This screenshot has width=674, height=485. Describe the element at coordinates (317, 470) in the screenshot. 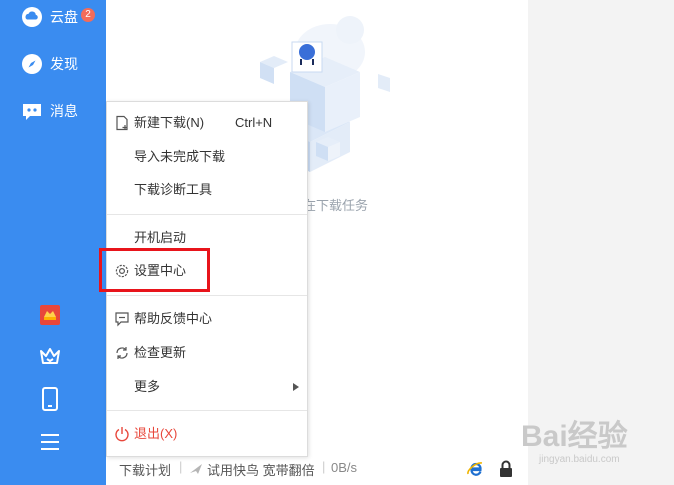

I see `status-bar: 下载计划 | 试用快鸟 宽带翻倍 | 0B/s` at that location.